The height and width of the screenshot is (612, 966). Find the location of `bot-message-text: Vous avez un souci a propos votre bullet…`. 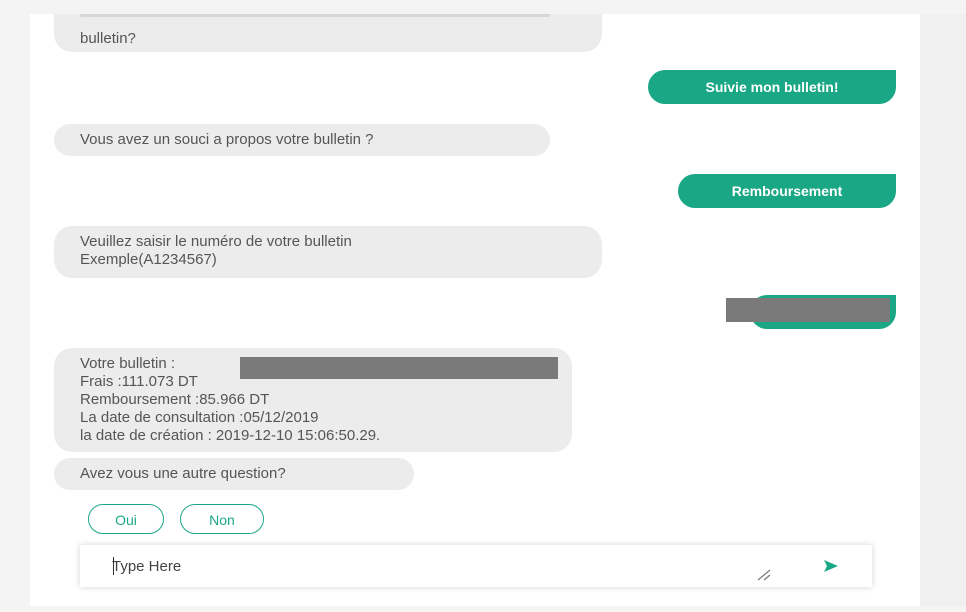

bot-message-text: Vous avez un souci a propos votre bullet… is located at coordinates (227, 139).